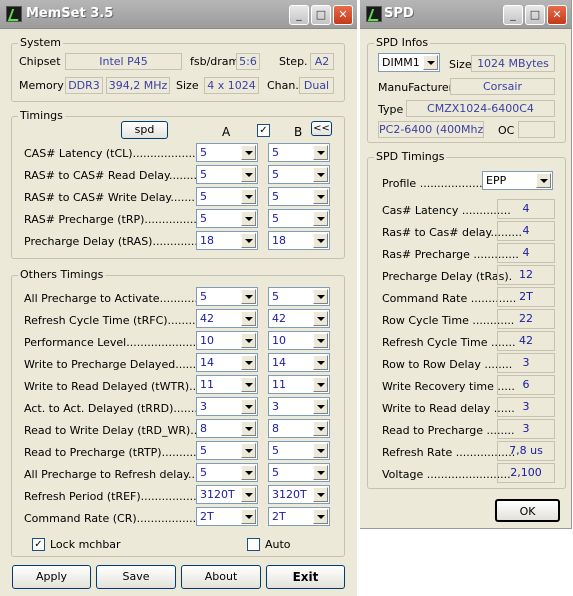  Describe the element at coordinates (278, 544) in the screenshot. I see `auto-label: Auto` at that location.